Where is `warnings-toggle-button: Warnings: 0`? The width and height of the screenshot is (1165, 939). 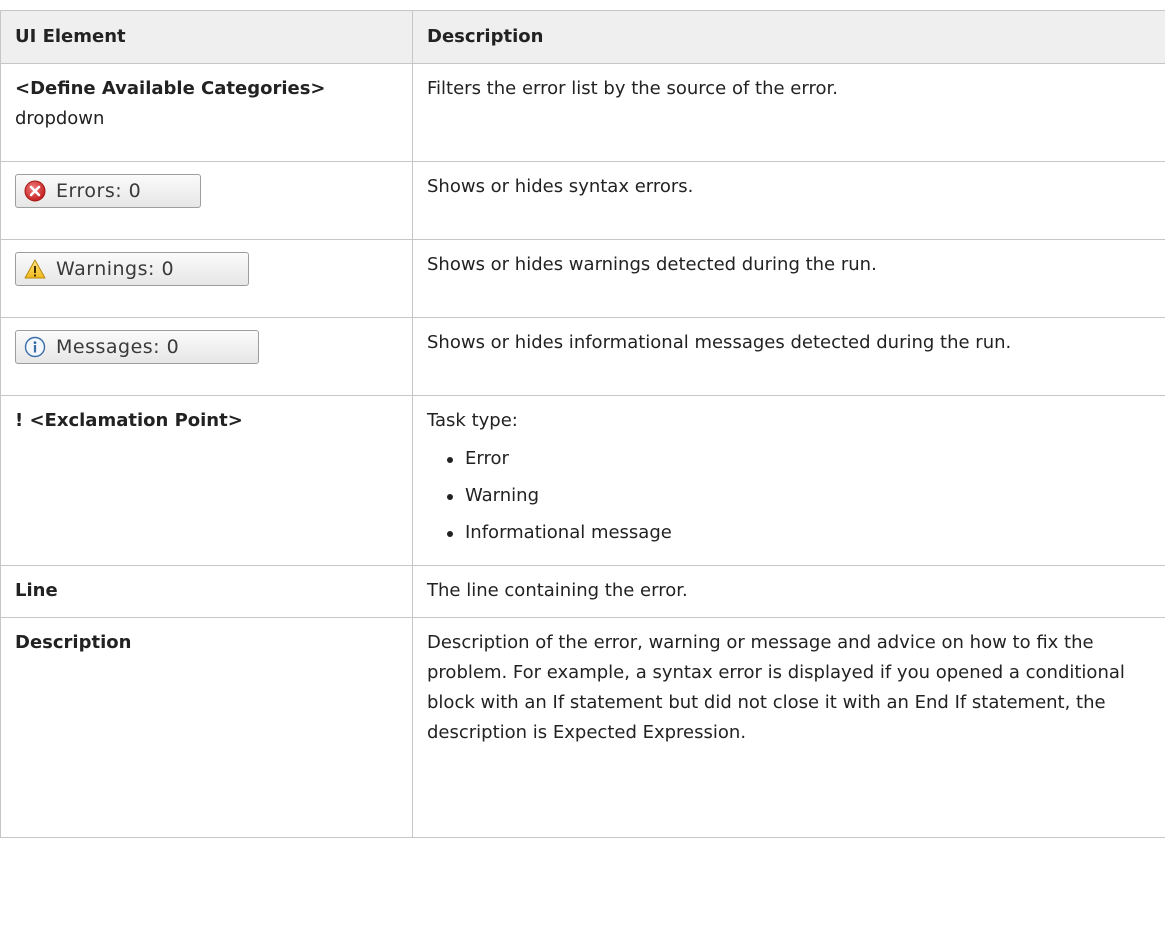 warnings-toggle-button: Warnings: 0 is located at coordinates (132, 269).